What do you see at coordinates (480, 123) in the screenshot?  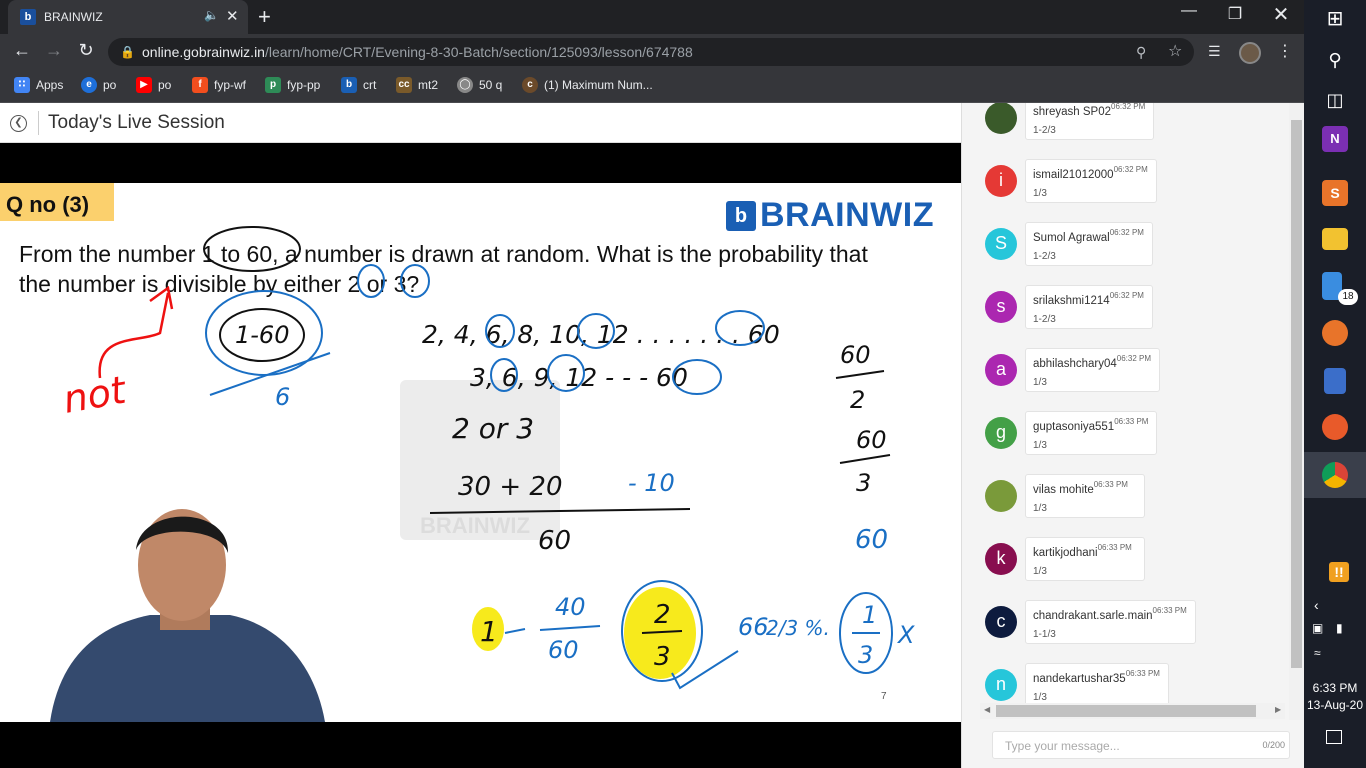 I see `page-header: ❮ Today's Live Session` at bounding box center [480, 123].